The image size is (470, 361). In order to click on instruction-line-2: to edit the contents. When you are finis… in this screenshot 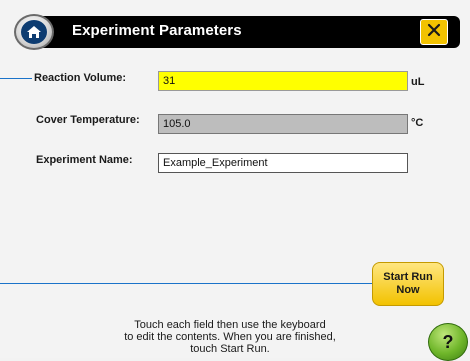, I will do `click(230, 337)`.